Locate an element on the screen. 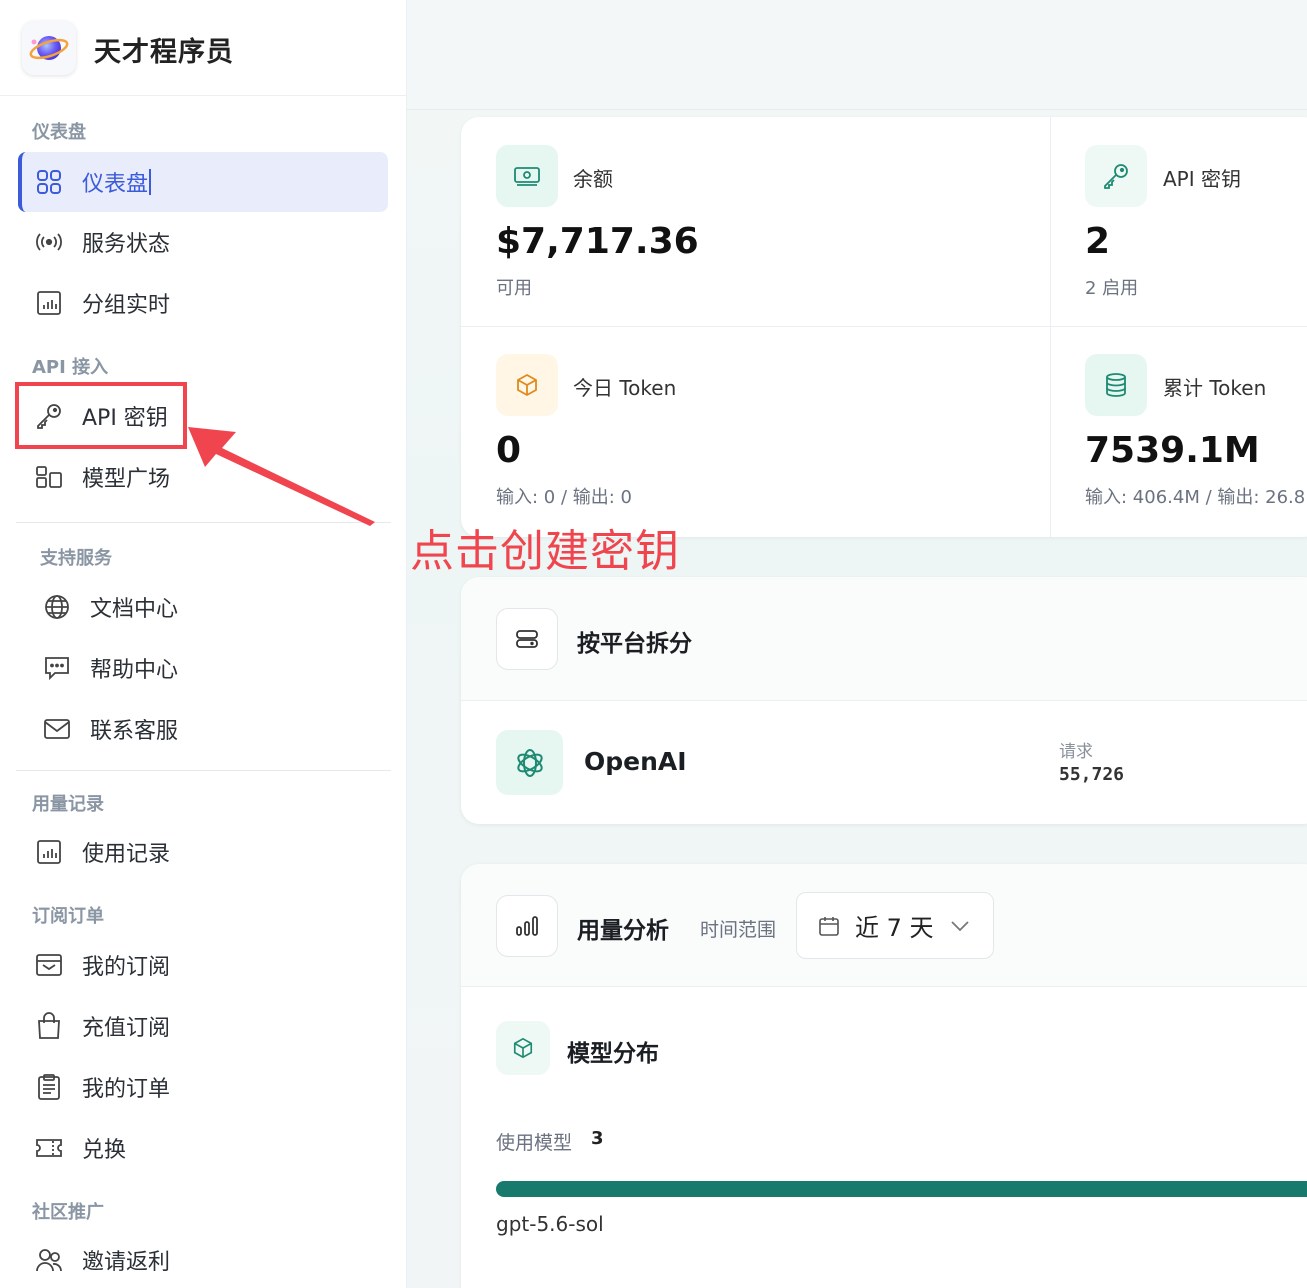  usage-header: 用量分析 时间范围 近 7 天 is located at coordinates (884, 925).